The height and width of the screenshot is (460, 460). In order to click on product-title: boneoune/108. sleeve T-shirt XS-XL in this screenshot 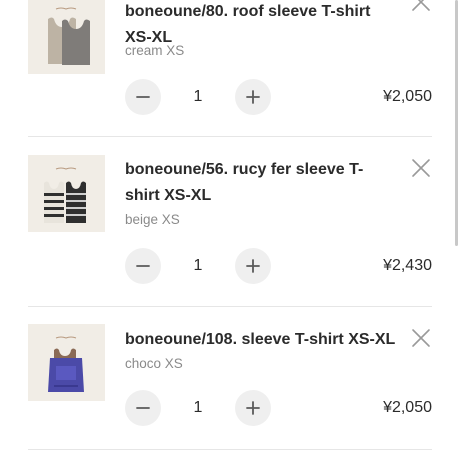, I will do `click(261, 340)`.